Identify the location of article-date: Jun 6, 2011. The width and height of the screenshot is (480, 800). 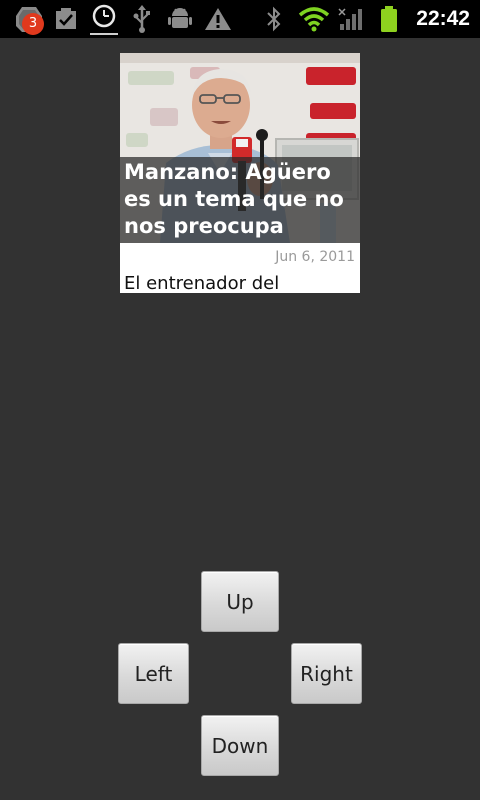
(315, 257).